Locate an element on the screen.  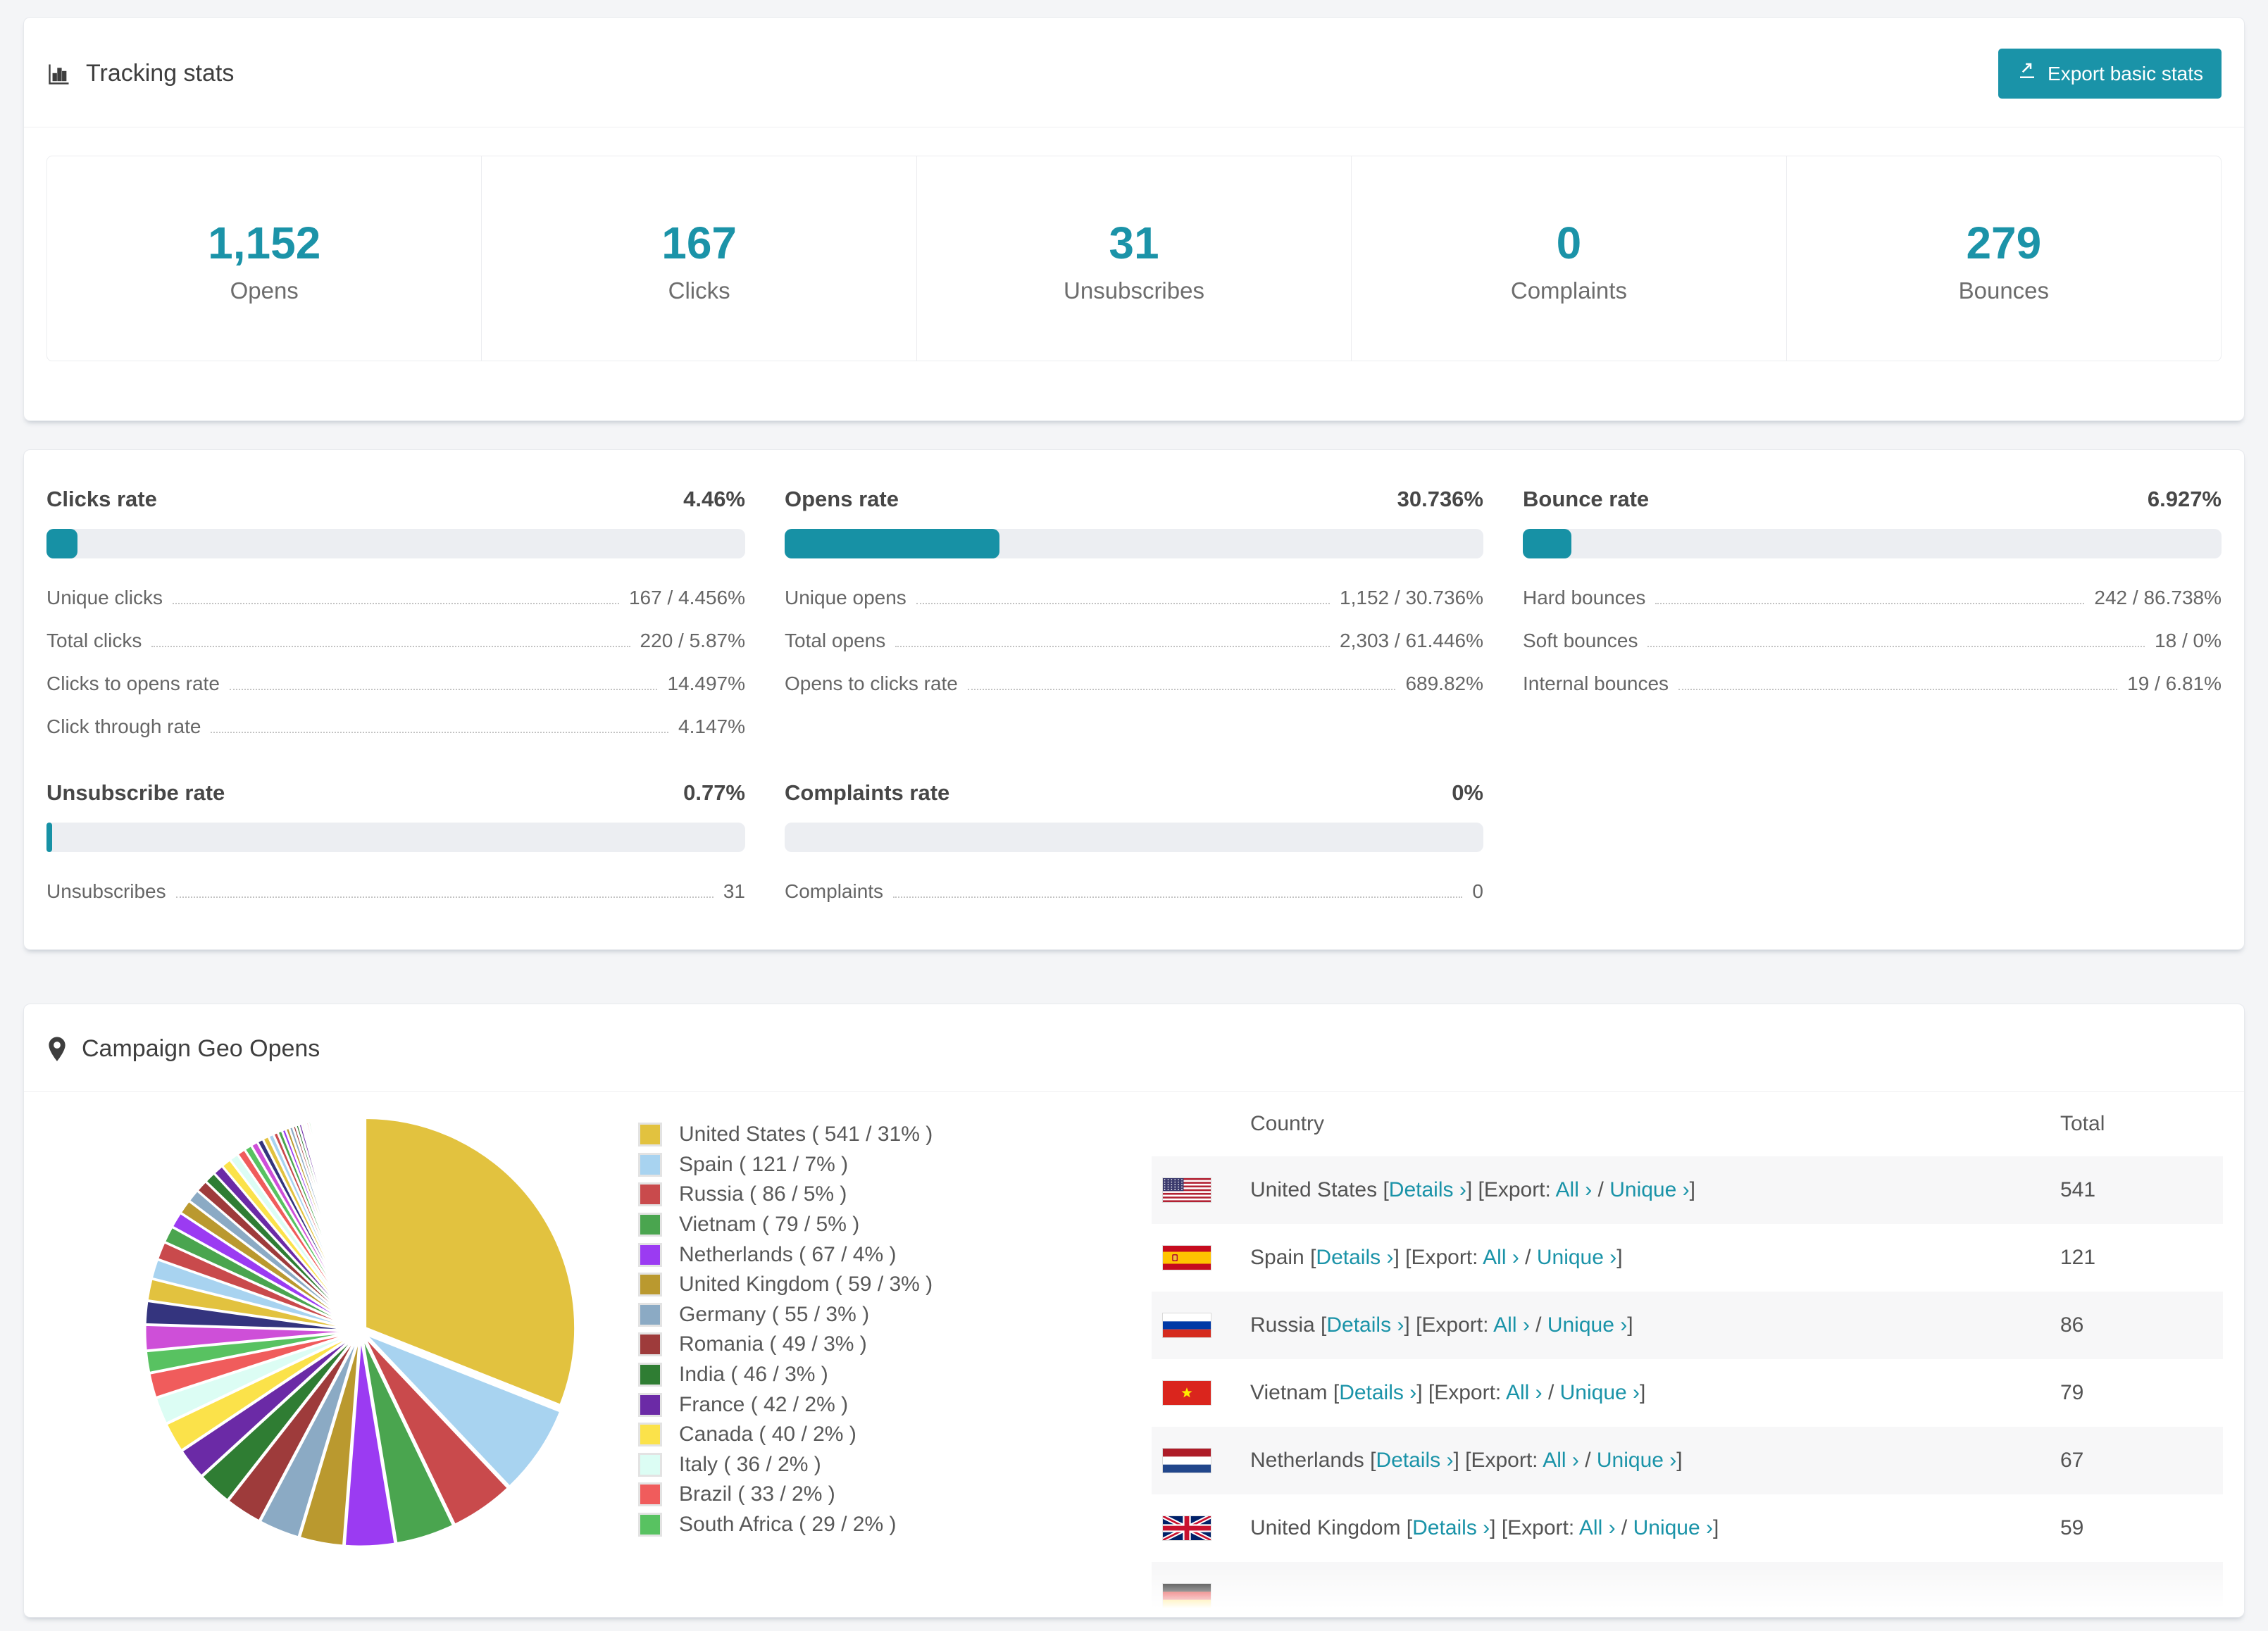
rate-title: Clicks rate is located at coordinates (101, 499).